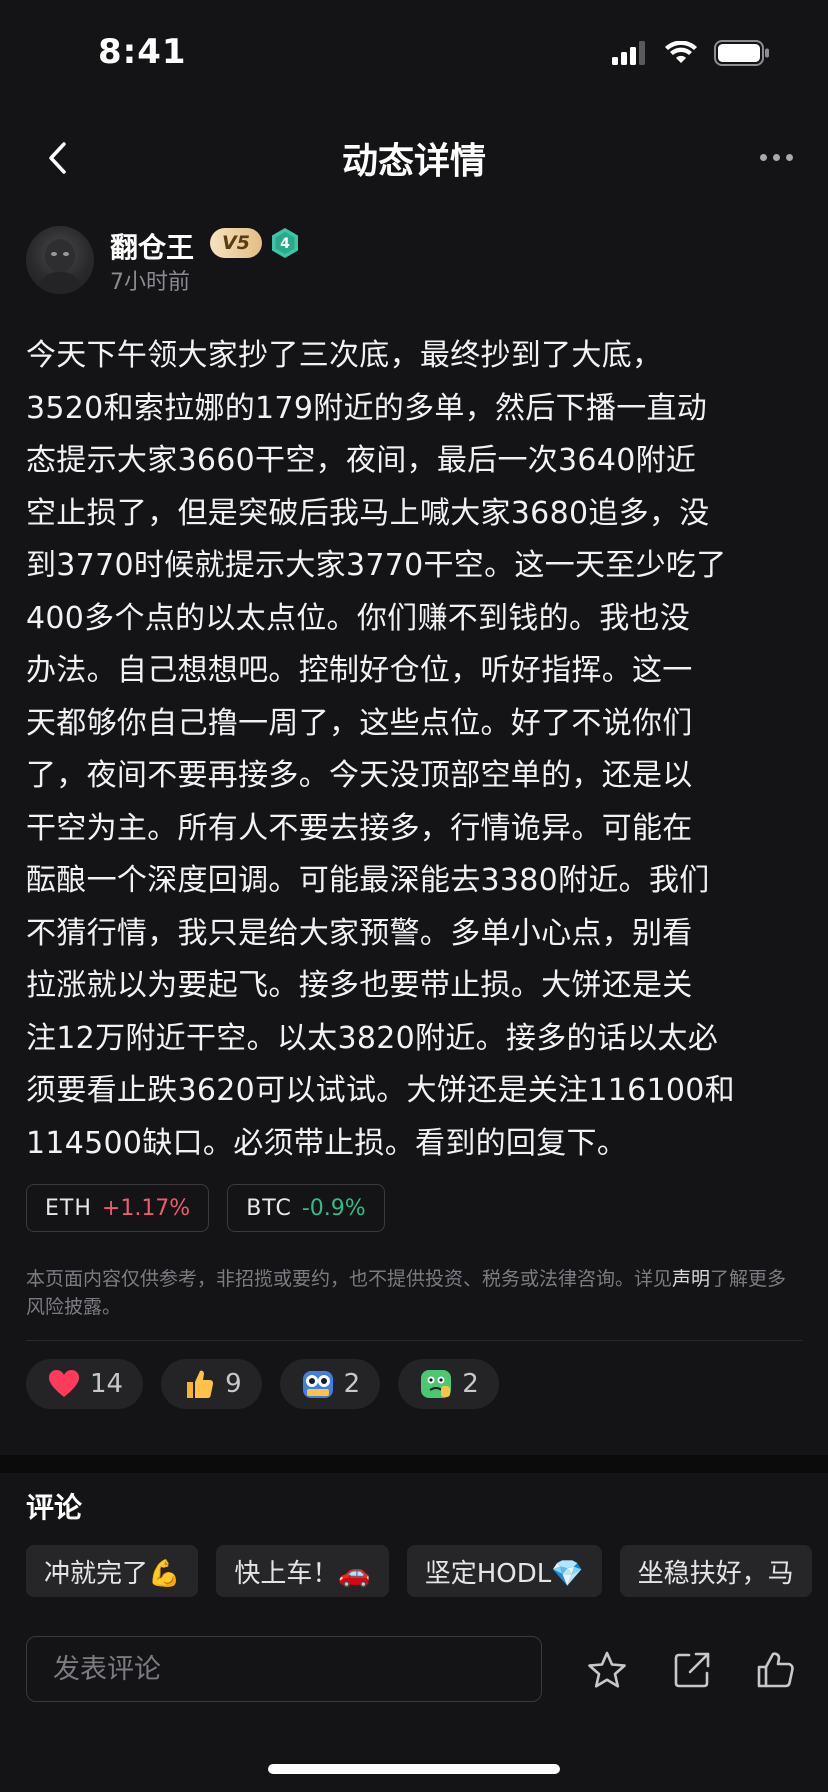 The image size is (828, 1792). Describe the element at coordinates (368, 880) in the screenshot. I see `content-line: 酝酿一个深度回调。可能最深能去3380附近。我们` at that location.